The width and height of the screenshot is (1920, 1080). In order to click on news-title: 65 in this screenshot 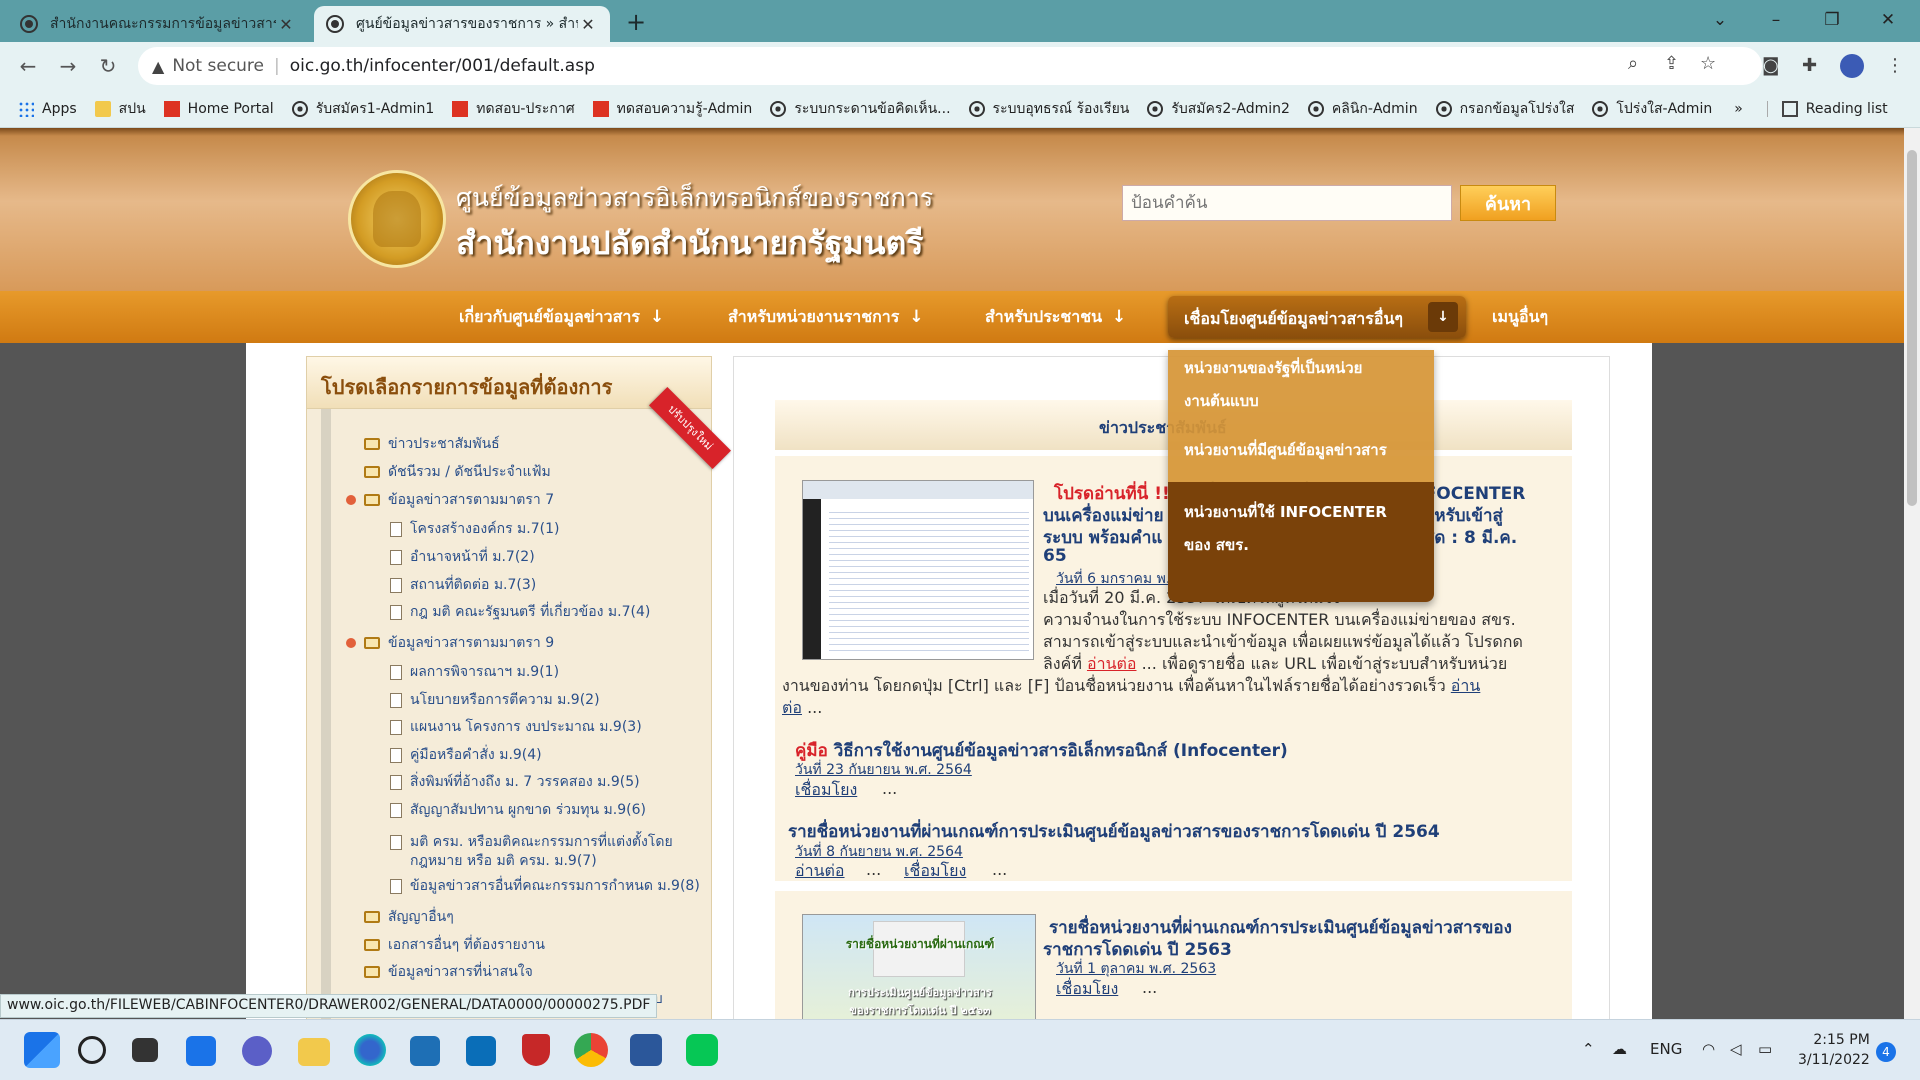, I will do `click(1055, 556)`.